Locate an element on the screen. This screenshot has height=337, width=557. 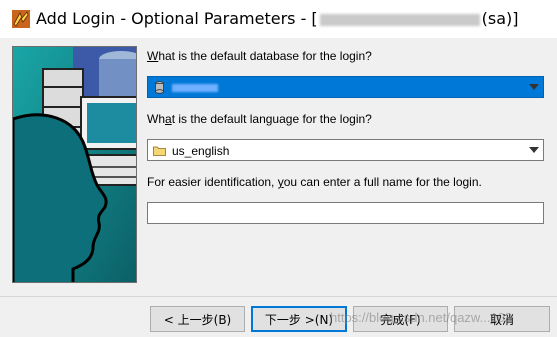
next-button: 下一步 >(N) is located at coordinates (299, 319).